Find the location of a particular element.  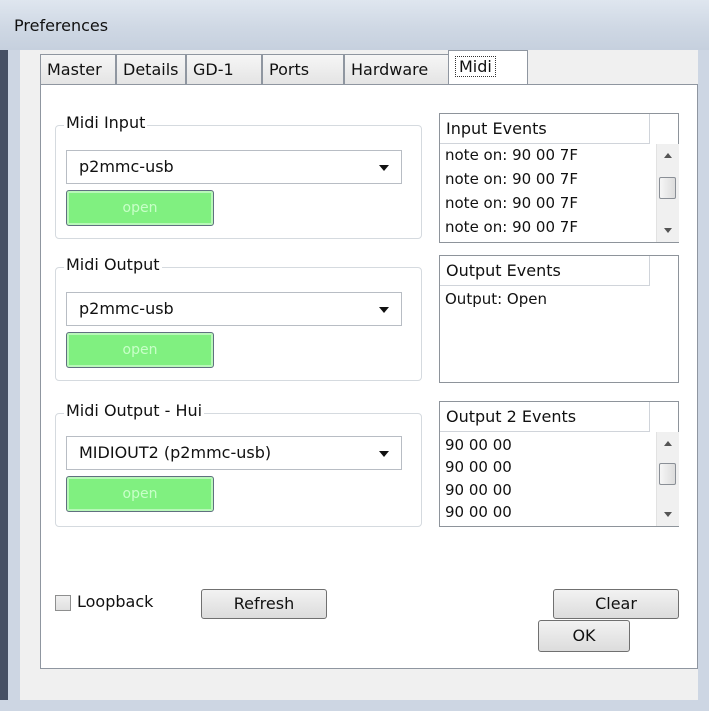

input-events-header: Input Events is located at coordinates (545, 129).